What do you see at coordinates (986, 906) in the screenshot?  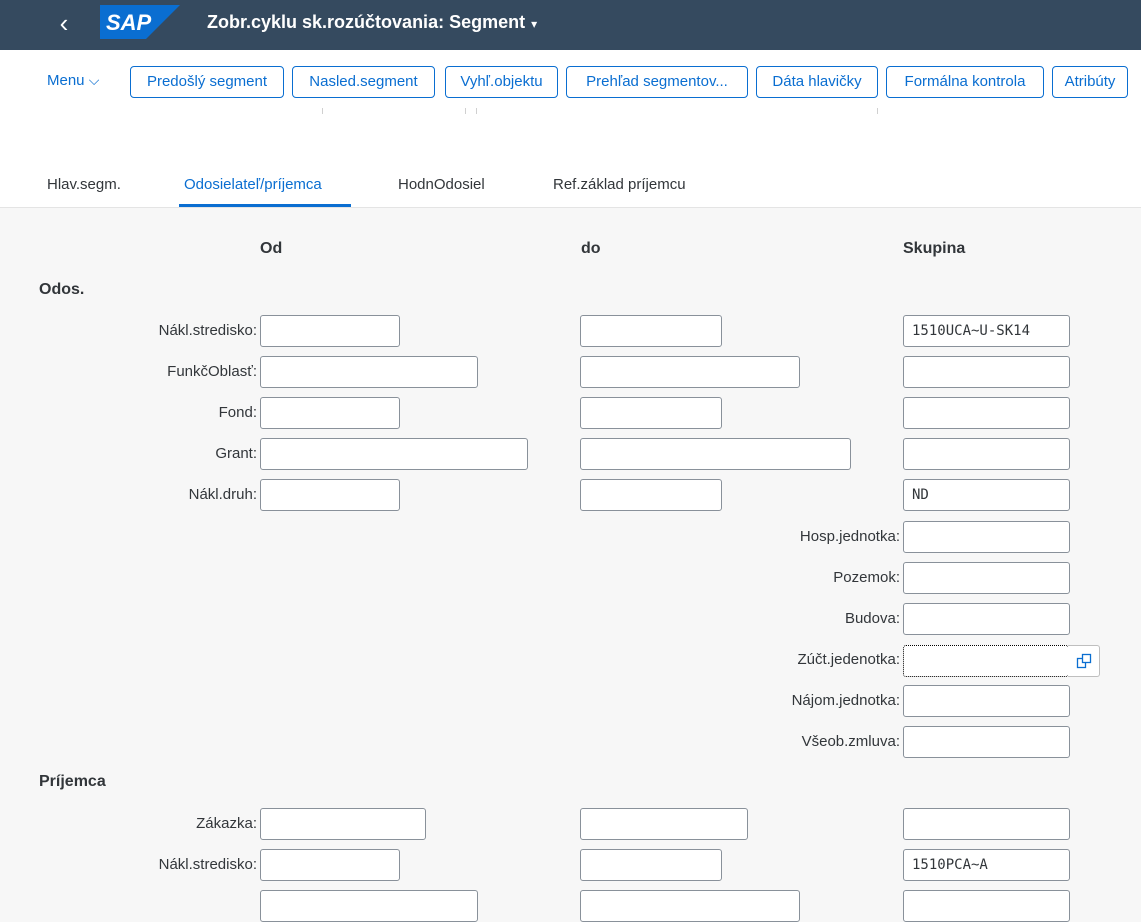 I see `receiver-next-group` at bounding box center [986, 906].